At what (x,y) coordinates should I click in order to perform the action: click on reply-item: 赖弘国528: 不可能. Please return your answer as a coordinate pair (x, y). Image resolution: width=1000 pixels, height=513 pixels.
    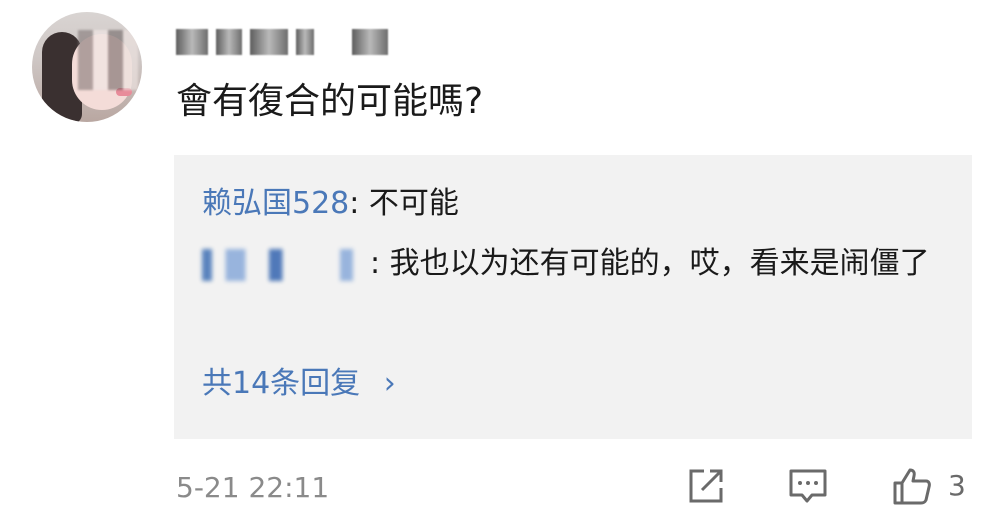
    Looking at the image, I should click on (572, 204).